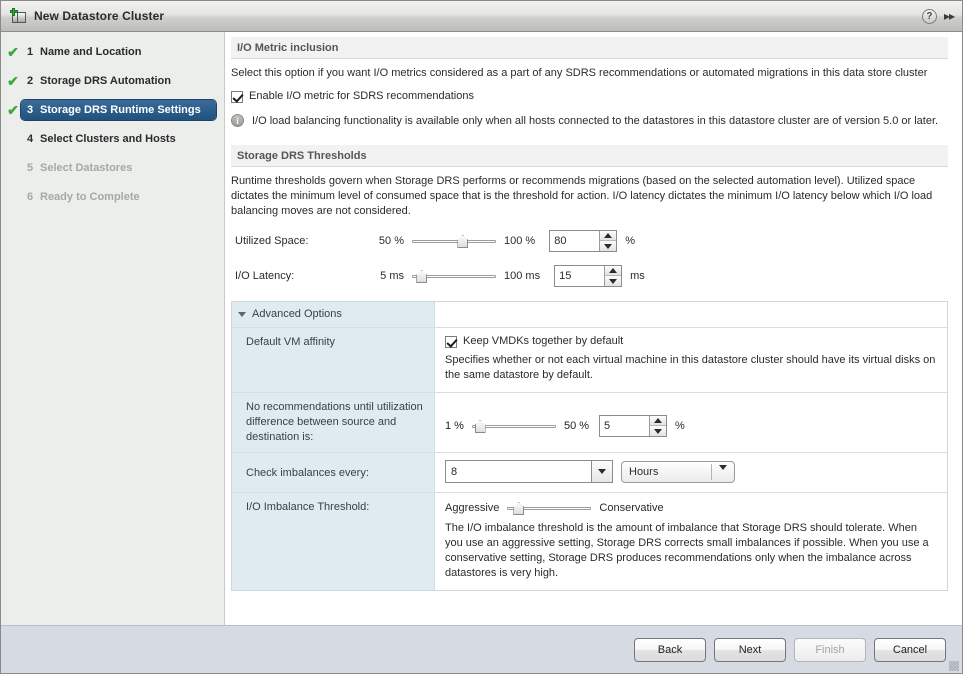  I want to click on datastore-add-icon, so click(18, 16).